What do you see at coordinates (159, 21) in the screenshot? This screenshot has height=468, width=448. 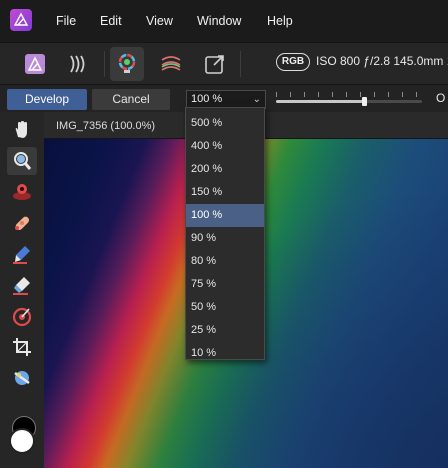 I see `menu-view: View` at bounding box center [159, 21].